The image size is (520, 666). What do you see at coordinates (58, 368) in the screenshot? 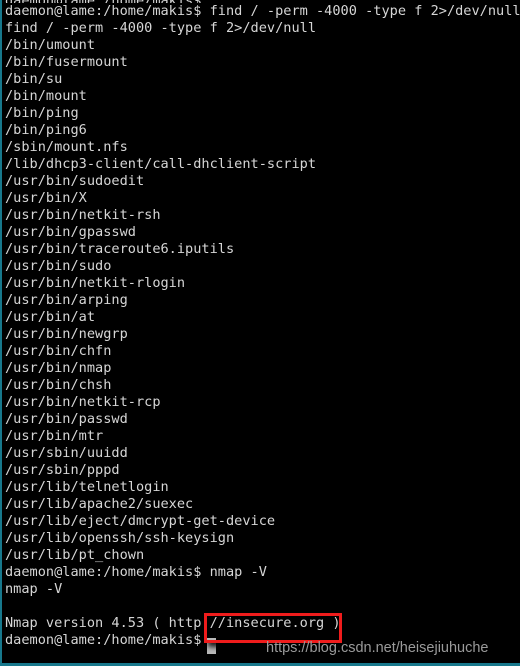
I see `terminal-line: /usr/bin/nmap` at bounding box center [58, 368].